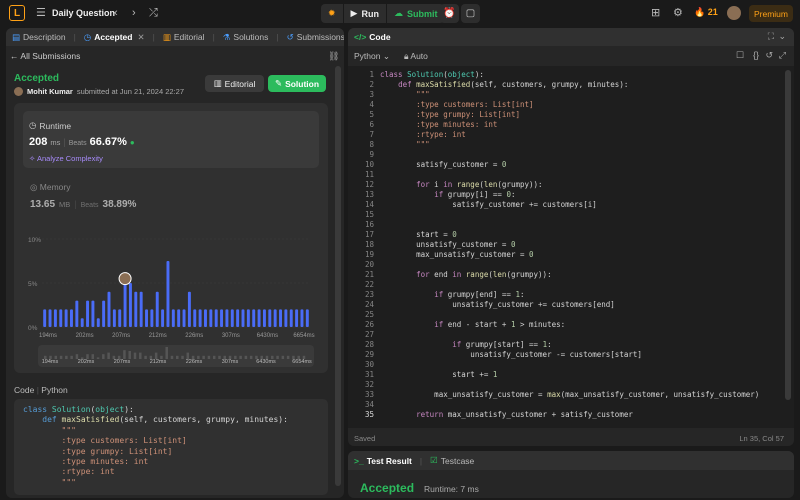 The width and height of the screenshot is (800, 500). I want to click on bug-icon: ✹, so click(332, 13).